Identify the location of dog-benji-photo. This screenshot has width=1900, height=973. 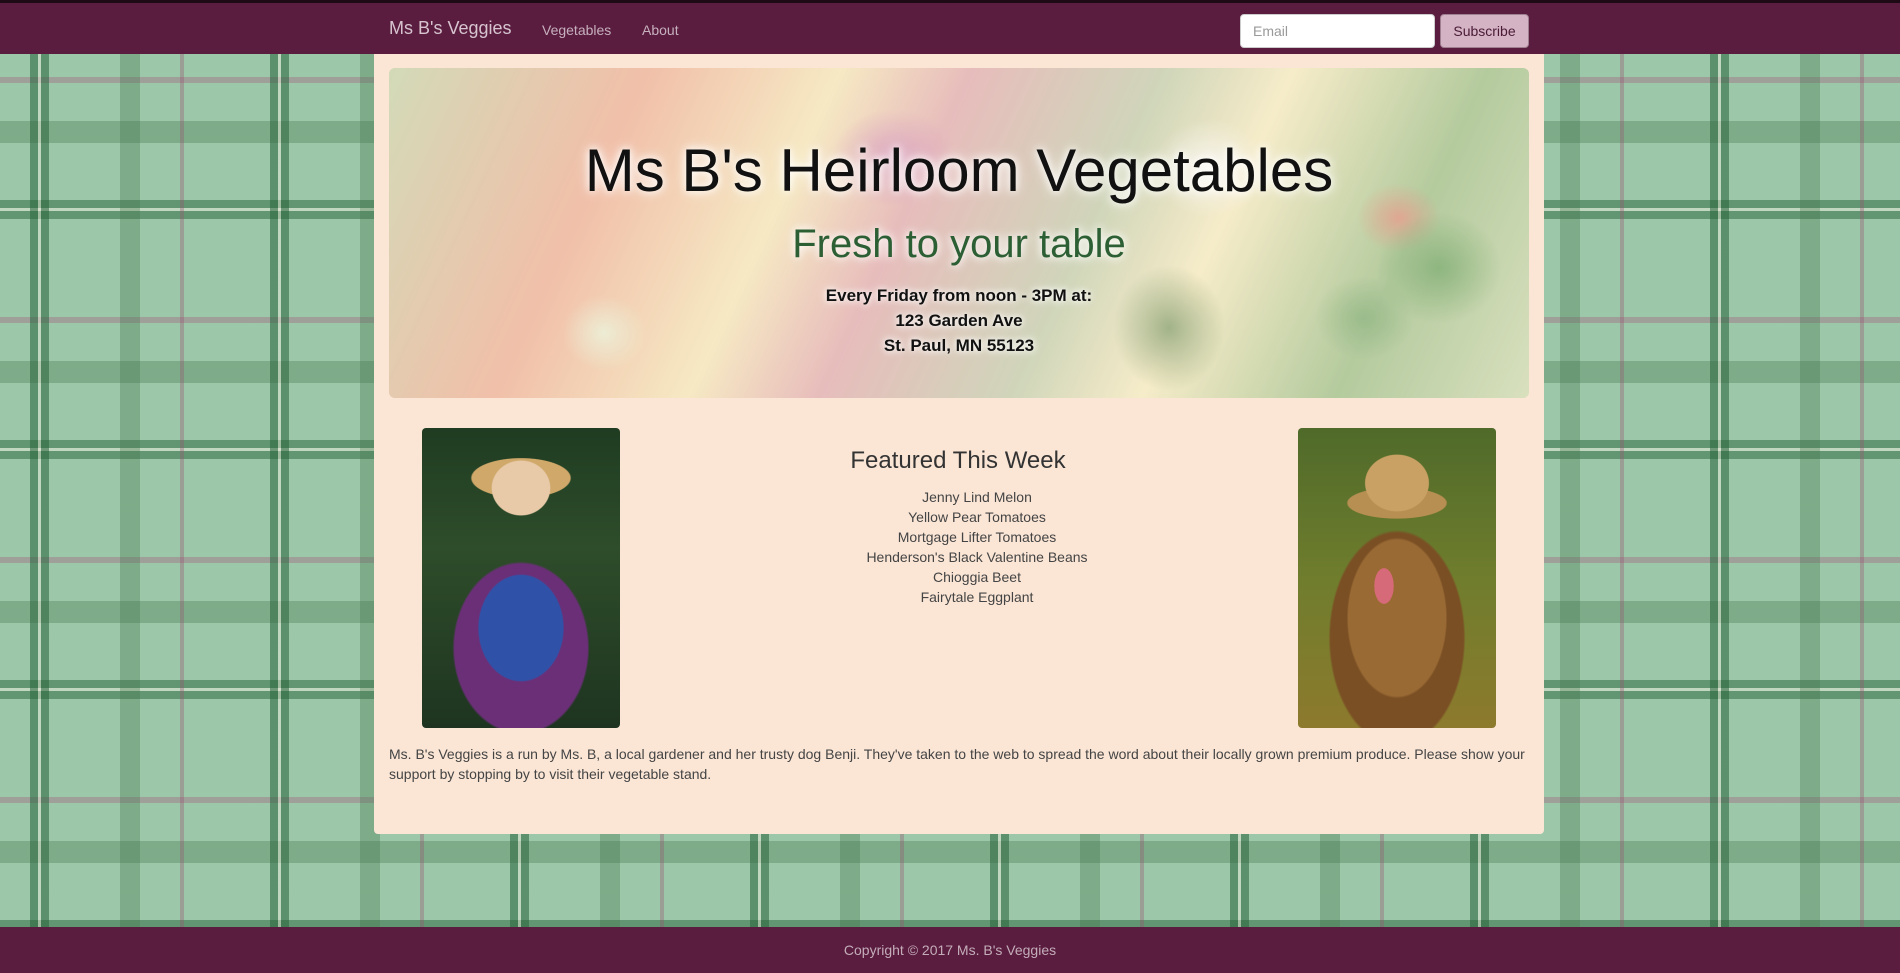
(1397, 578).